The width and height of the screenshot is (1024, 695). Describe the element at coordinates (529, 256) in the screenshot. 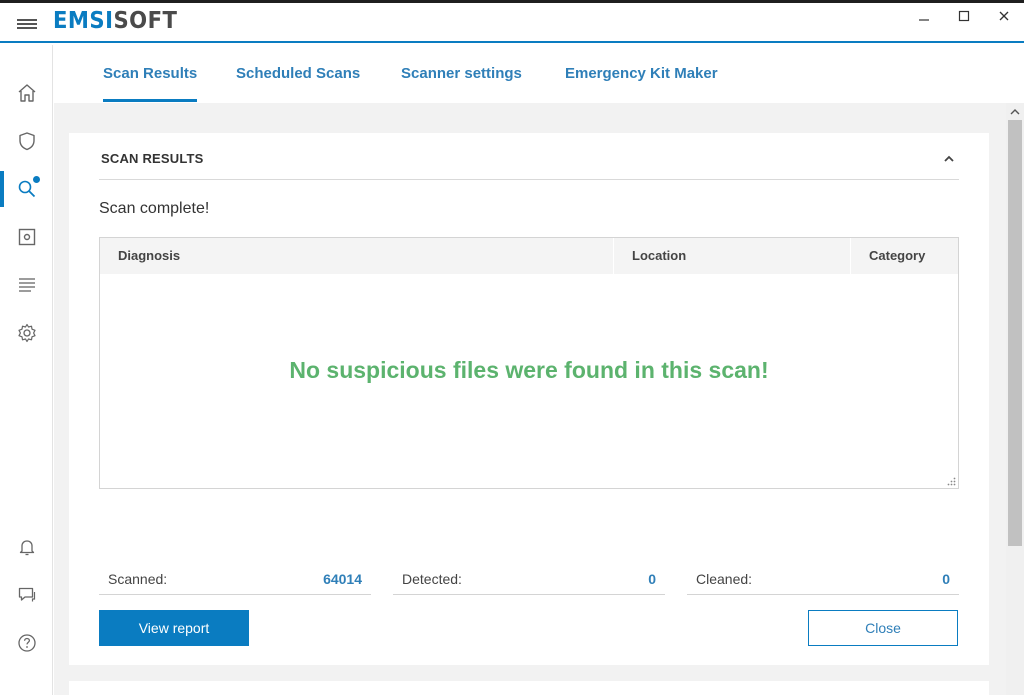

I see `table-header: Diagnosis Location Category` at that location.